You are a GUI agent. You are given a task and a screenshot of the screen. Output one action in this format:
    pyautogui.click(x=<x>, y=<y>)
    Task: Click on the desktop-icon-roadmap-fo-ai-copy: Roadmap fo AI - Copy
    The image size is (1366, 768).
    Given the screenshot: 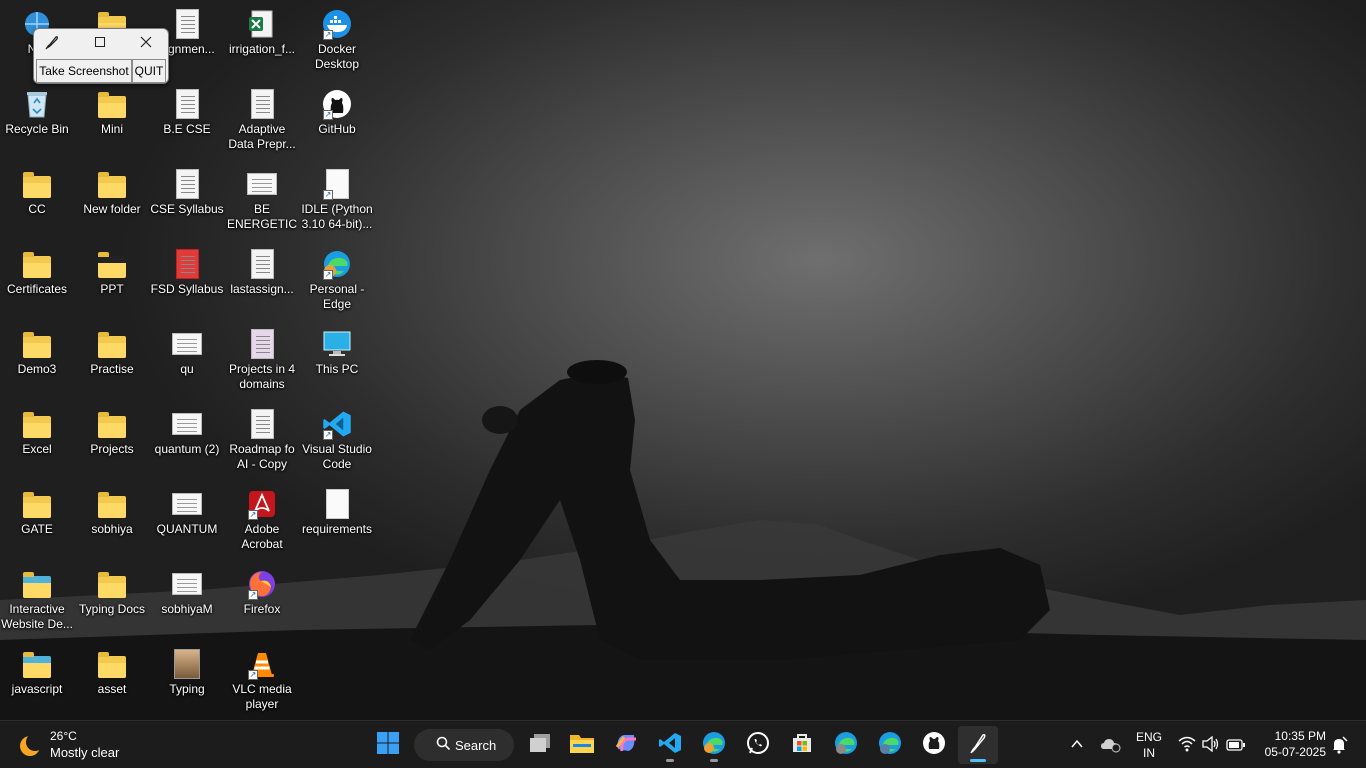 What is the action you would take?
    pyautogui.click(x=262, y=443)
    